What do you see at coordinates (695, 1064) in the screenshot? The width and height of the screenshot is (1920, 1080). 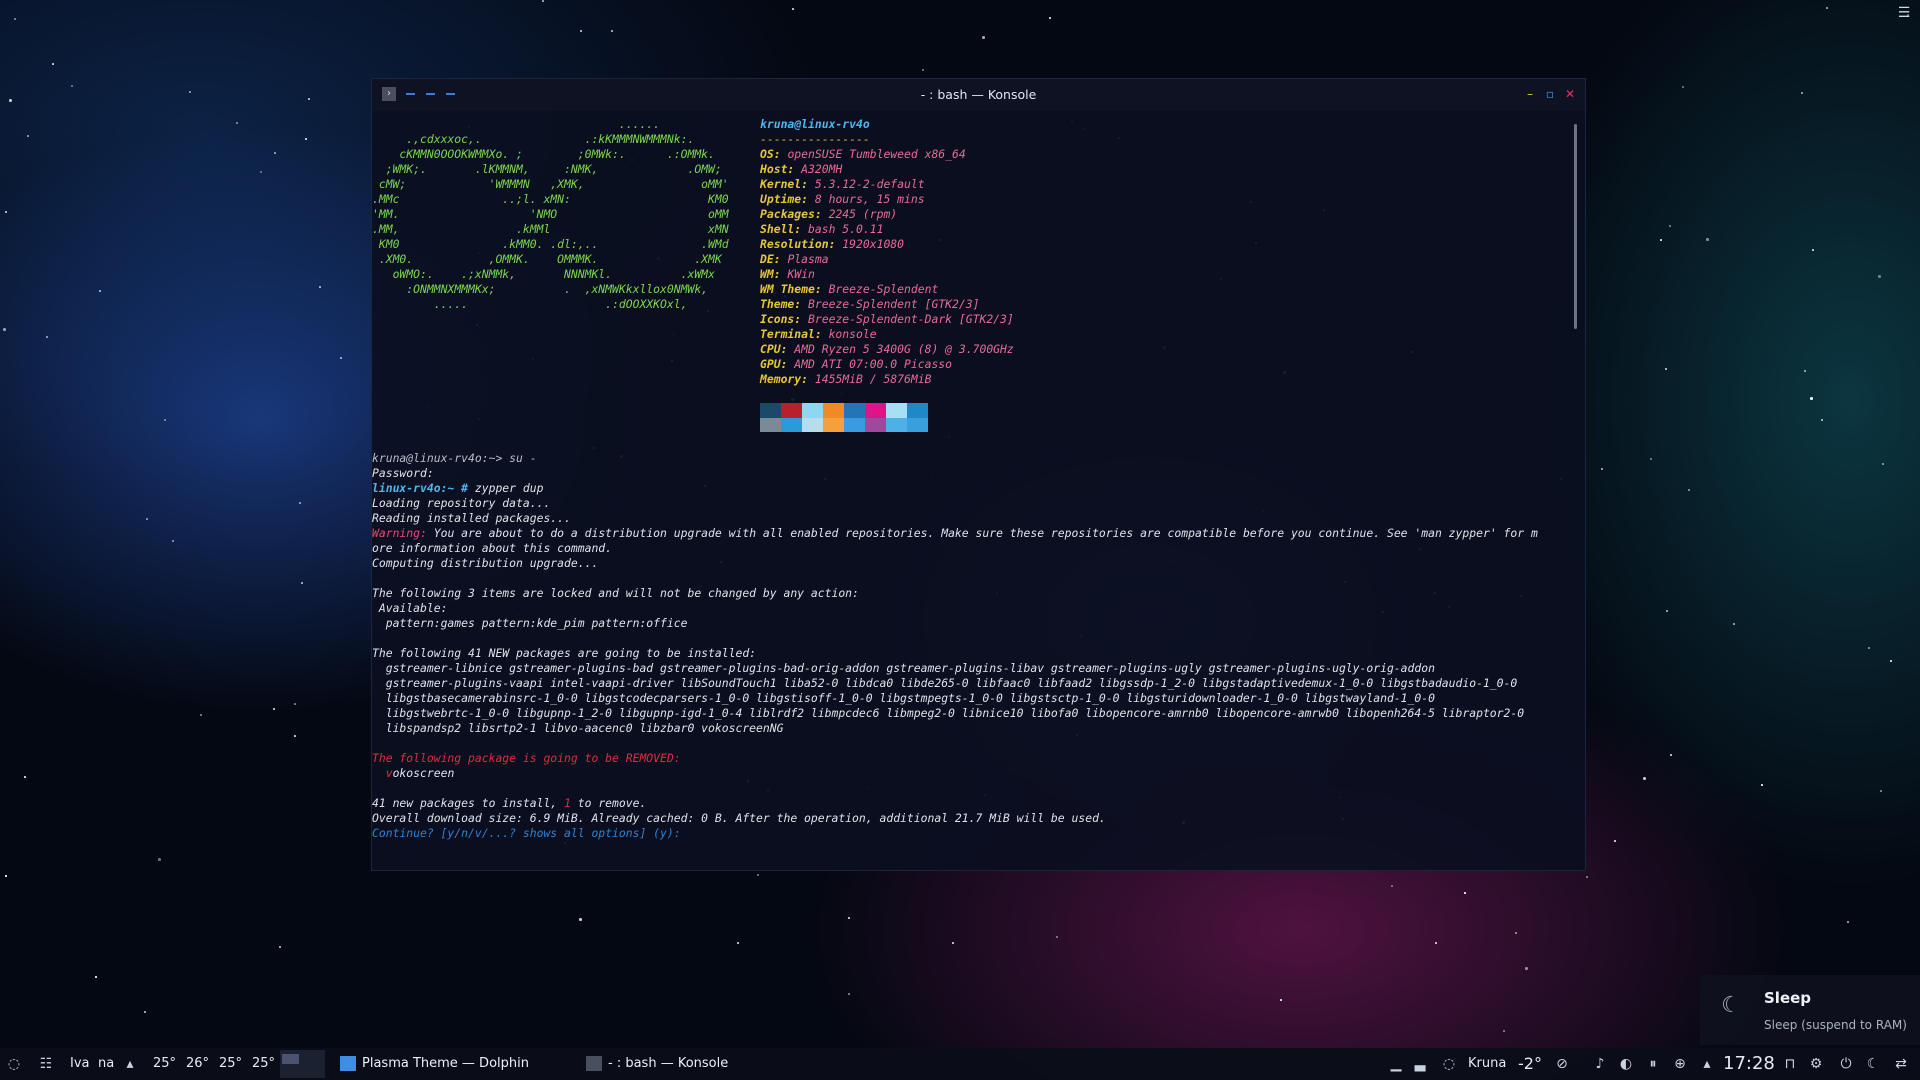 I see `task-konsole: - : bash — Konsole` at bounding box center [695, 1064].